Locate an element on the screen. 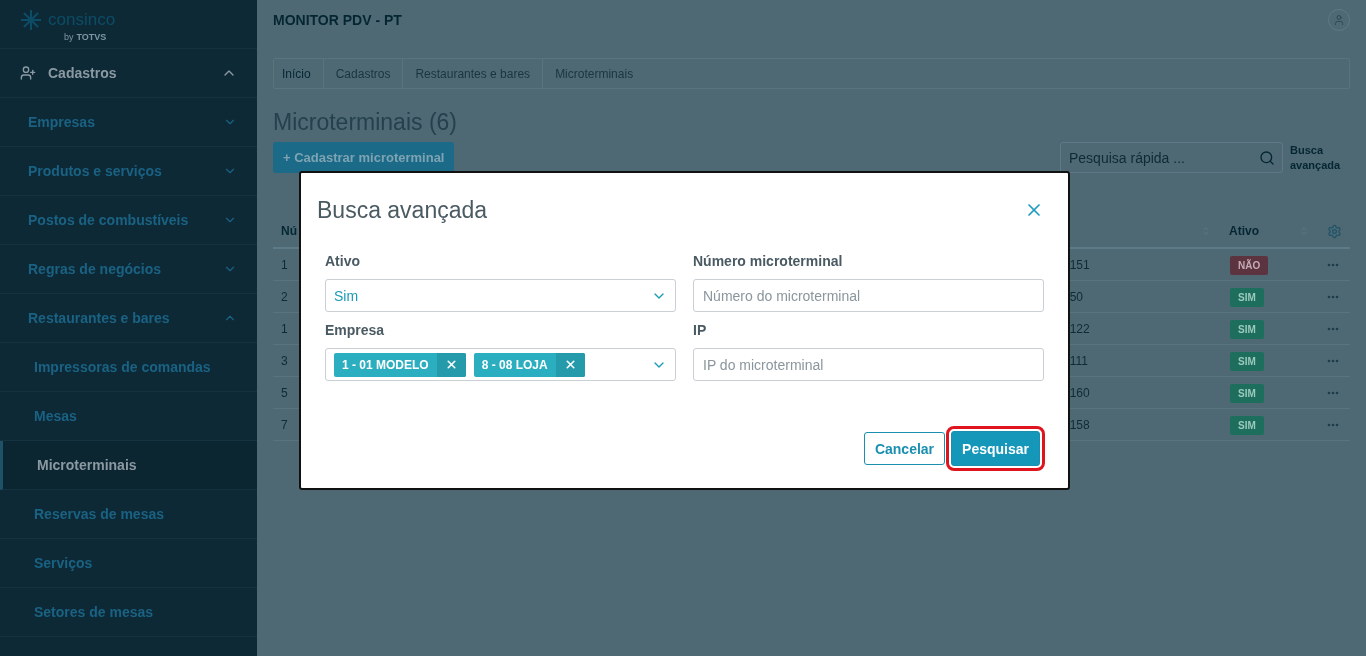 This screenshot has width=1366, height=656. table-cell: 5 is located at coordinates (284, 392).